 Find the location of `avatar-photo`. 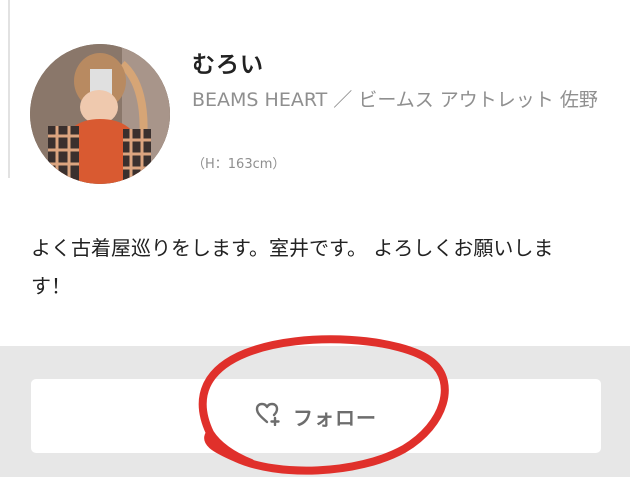

avatar-photo is located at coordinates (100, 114).